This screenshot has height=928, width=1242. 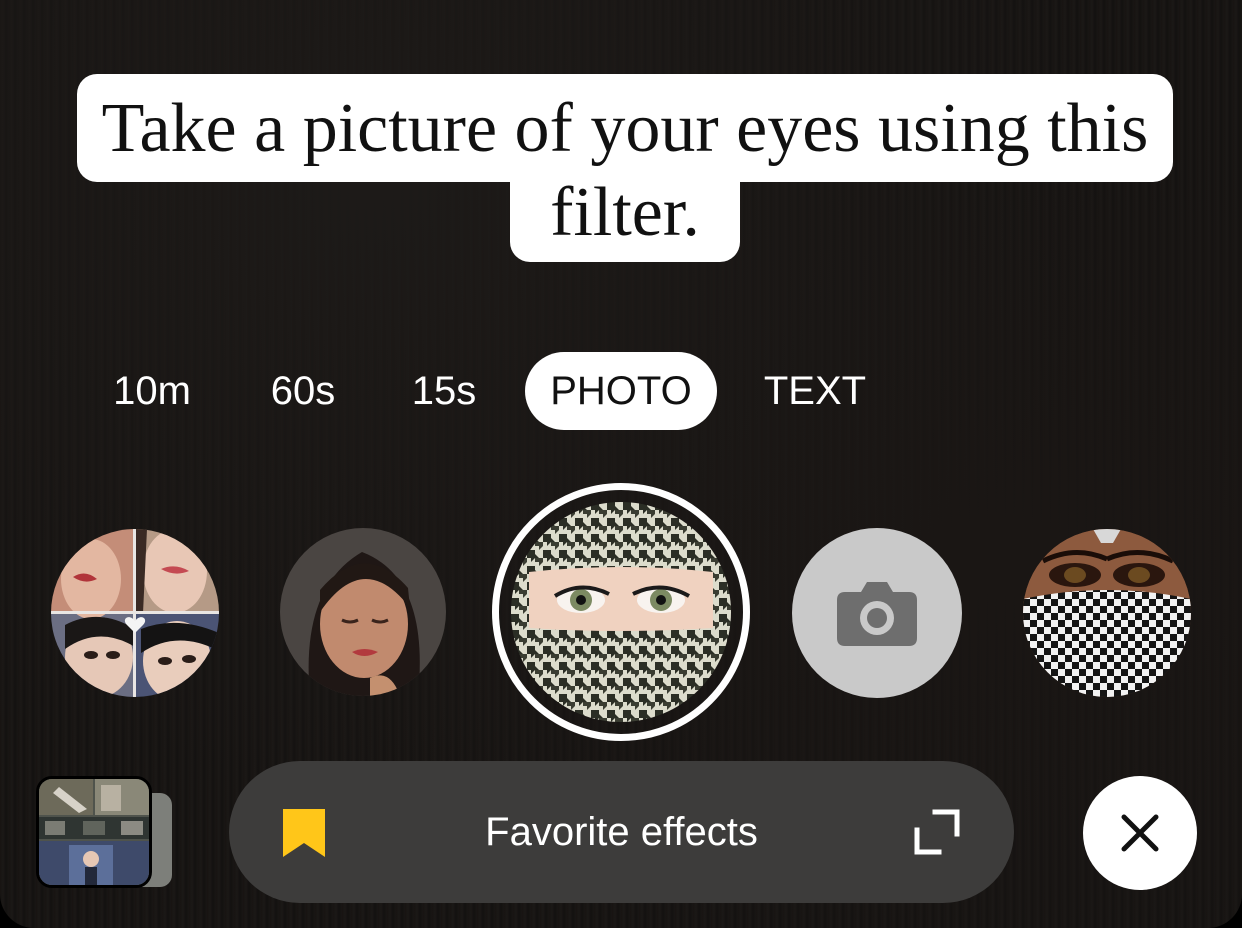 I want to click on capture-button, so click(x=877, y=613).